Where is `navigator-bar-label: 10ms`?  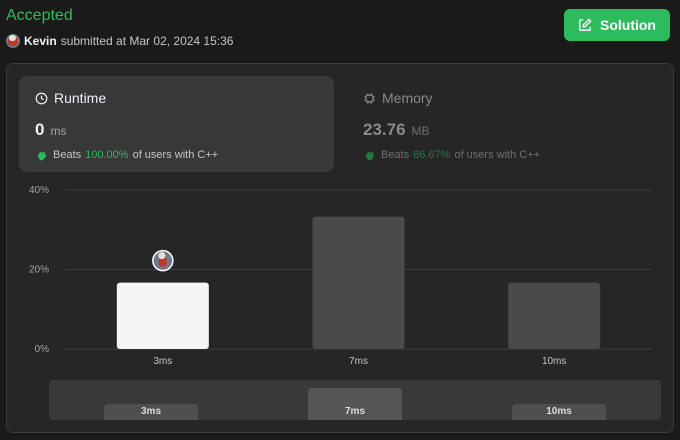 navigator-bar-label: 10ms is located at coordinates (559, 411).